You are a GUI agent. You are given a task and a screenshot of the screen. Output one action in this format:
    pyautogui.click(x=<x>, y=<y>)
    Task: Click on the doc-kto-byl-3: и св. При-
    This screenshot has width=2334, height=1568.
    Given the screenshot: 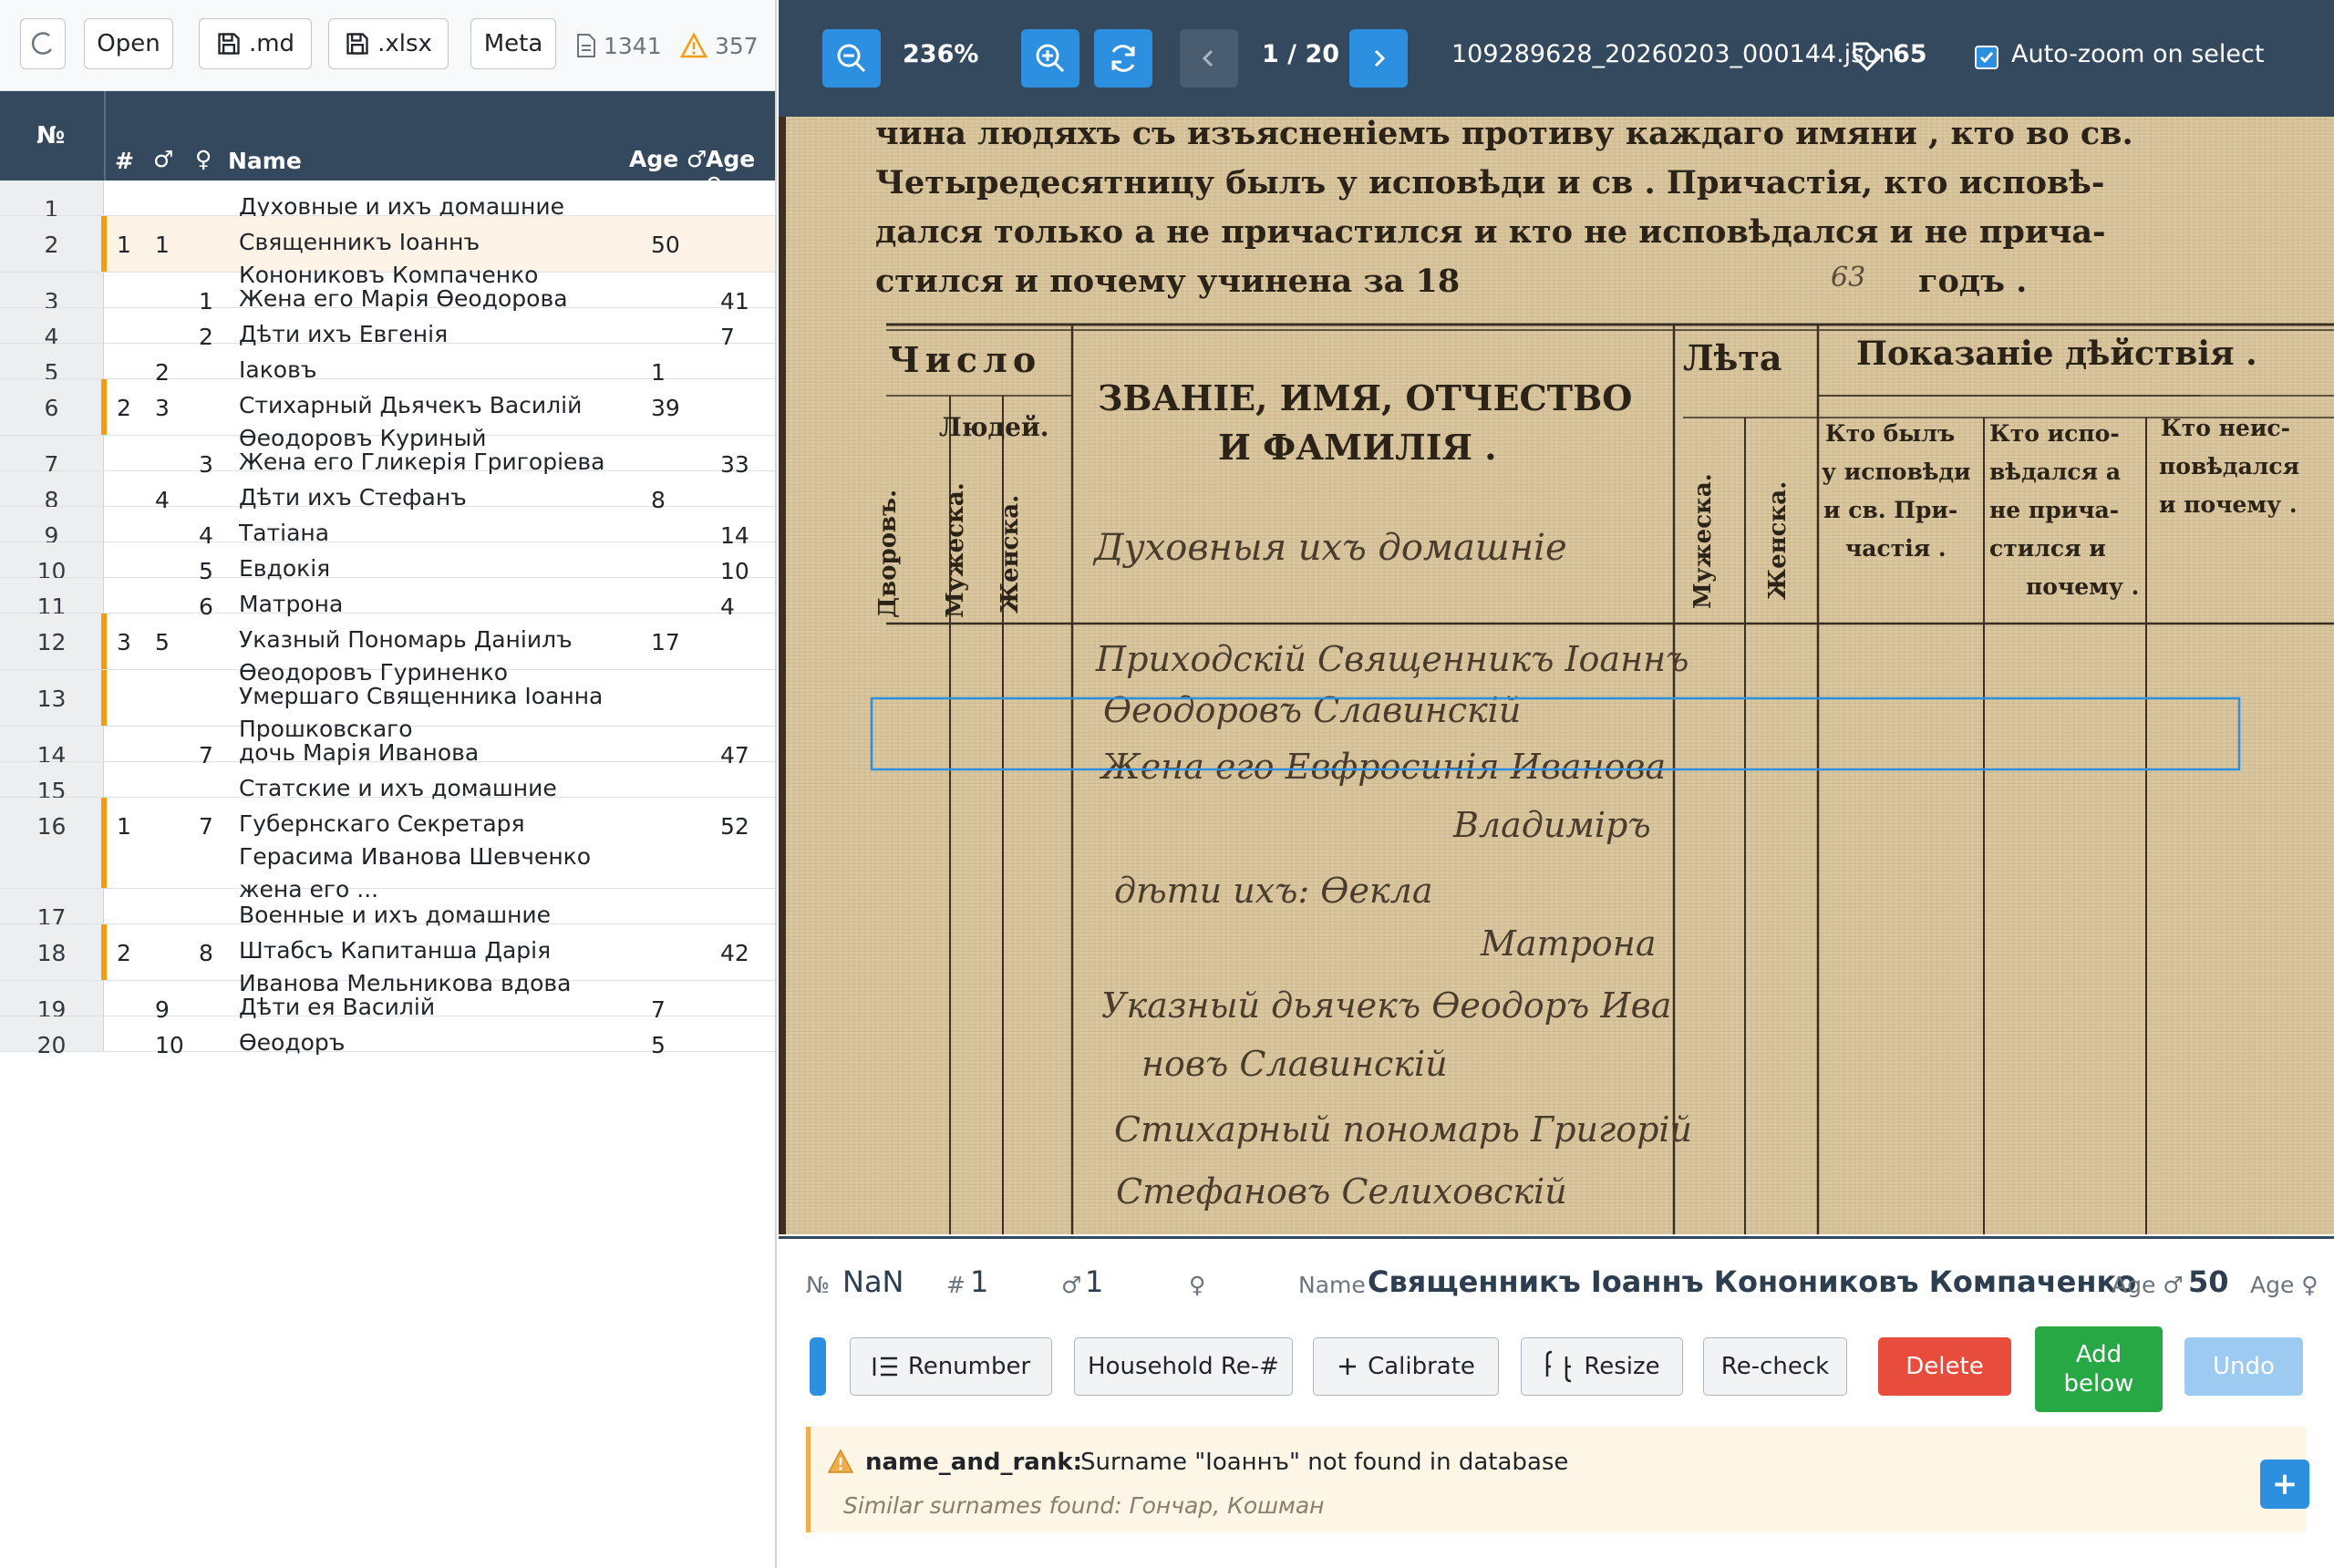 What is the action you would take?
    pyautogui.click(x=1890, y=510)
    